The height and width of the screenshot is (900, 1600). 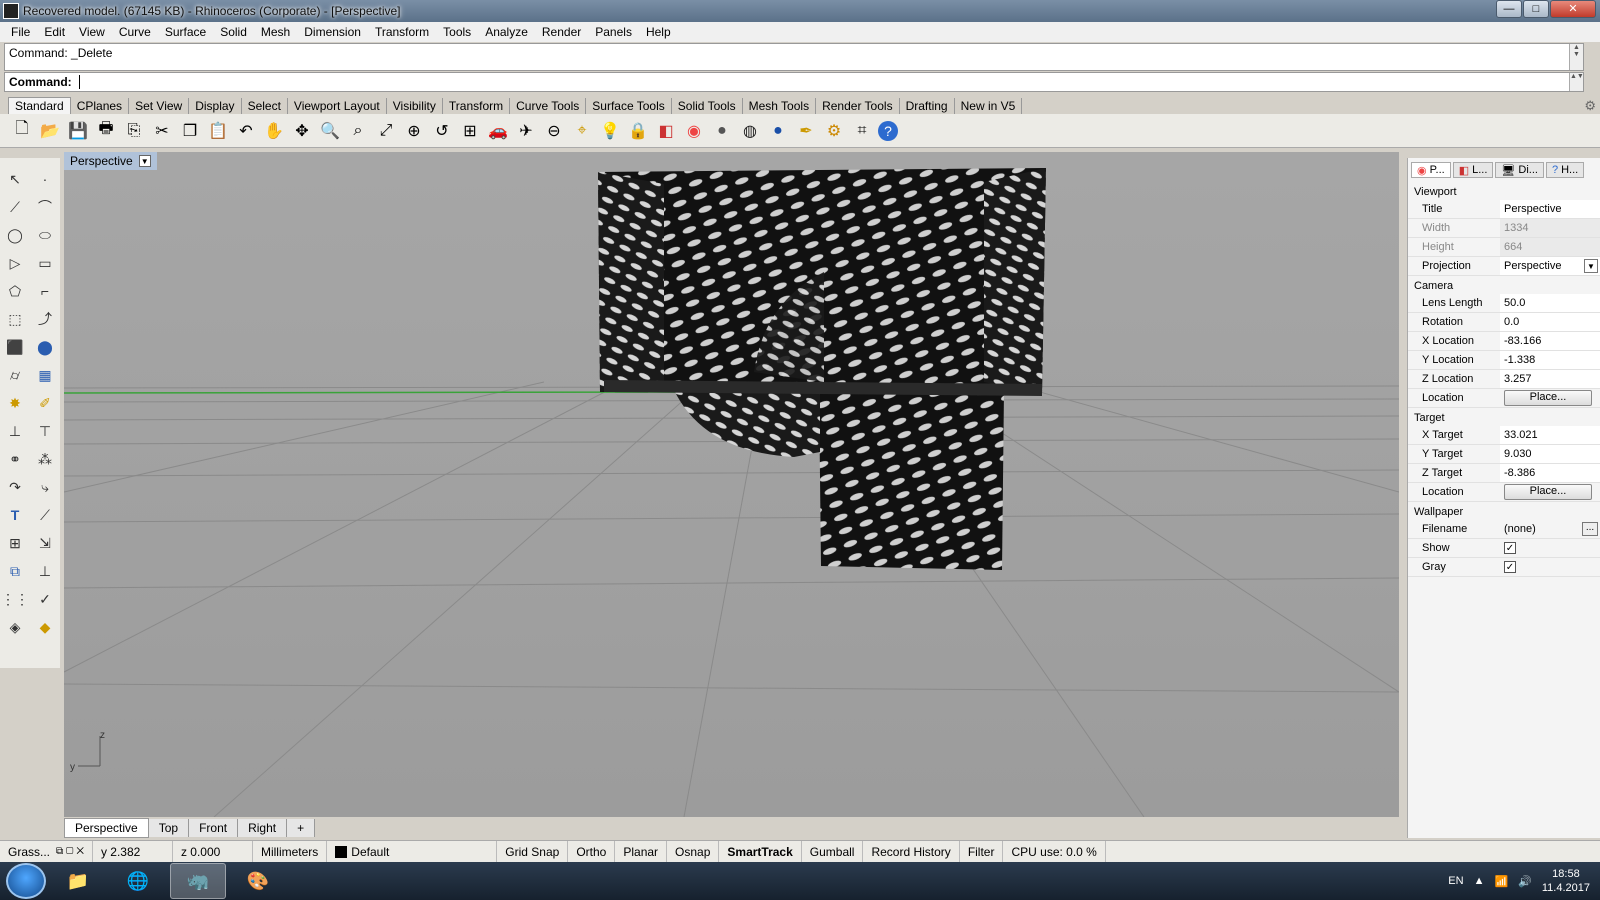 What do you see at coordinates (862, 131) in the screenshot?
I see `grasshopper-icon: ⌗` at bounding box center [862, 131].